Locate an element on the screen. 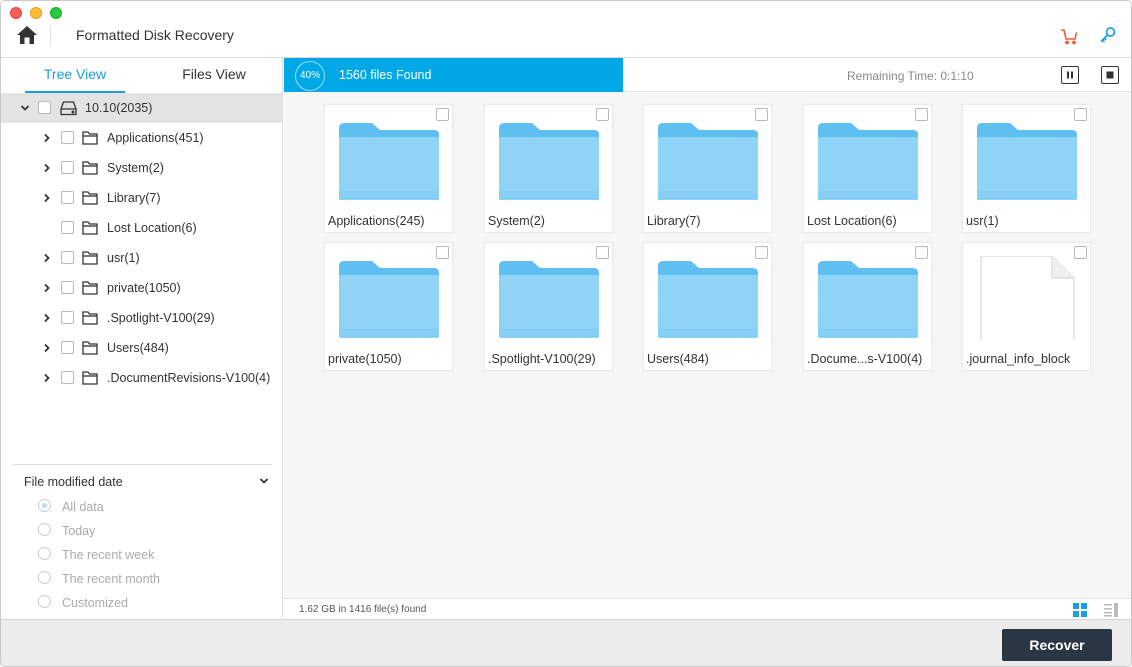 The height and width of the screenshot is (667, 1132). document-icon is located at coordinates (1027, 298).